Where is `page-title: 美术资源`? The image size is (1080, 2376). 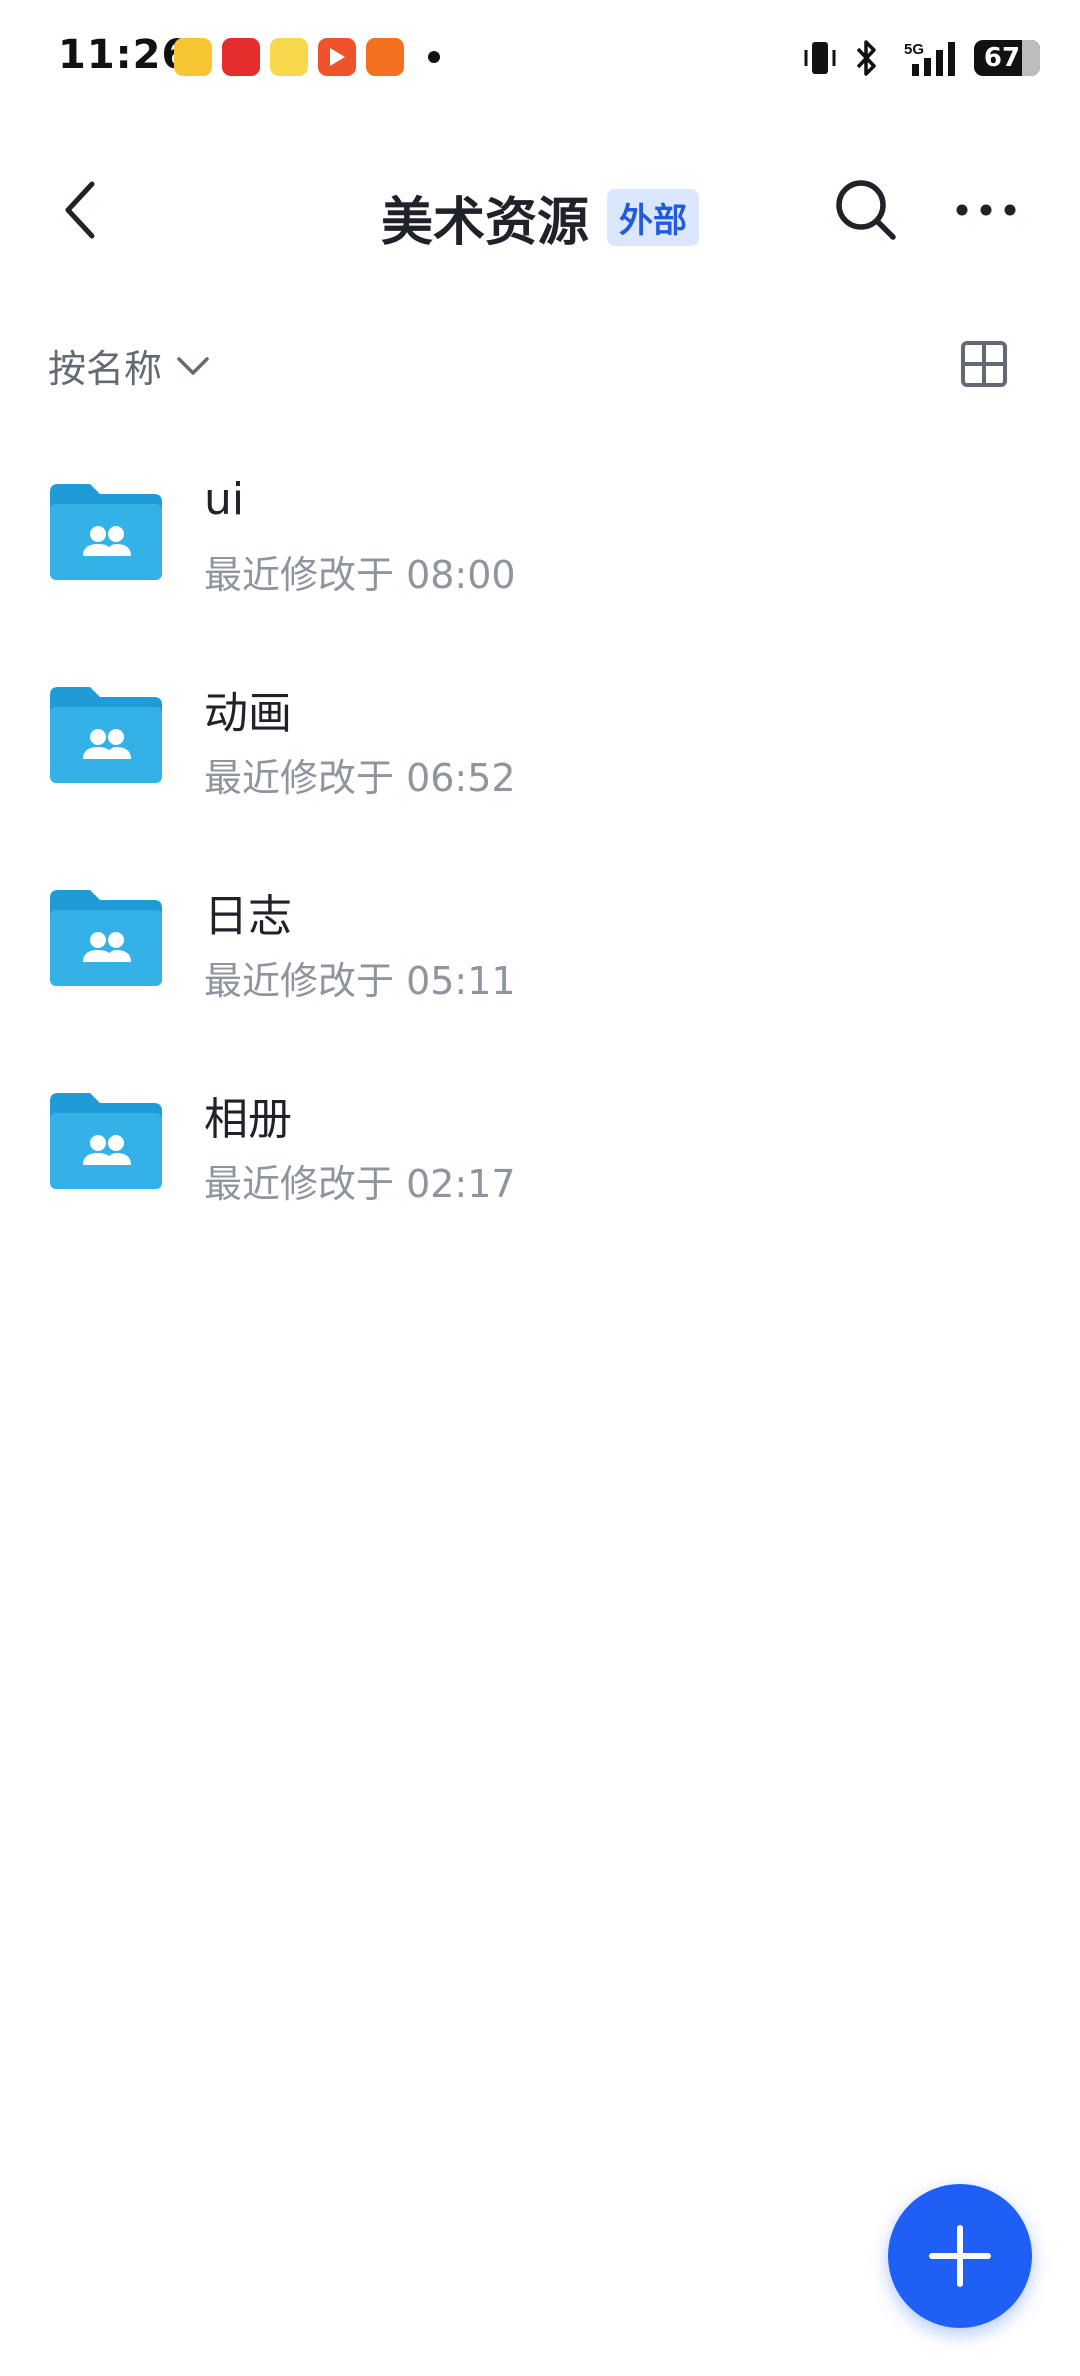 page-title: 美术资源 is located at coordinates (484, 223).